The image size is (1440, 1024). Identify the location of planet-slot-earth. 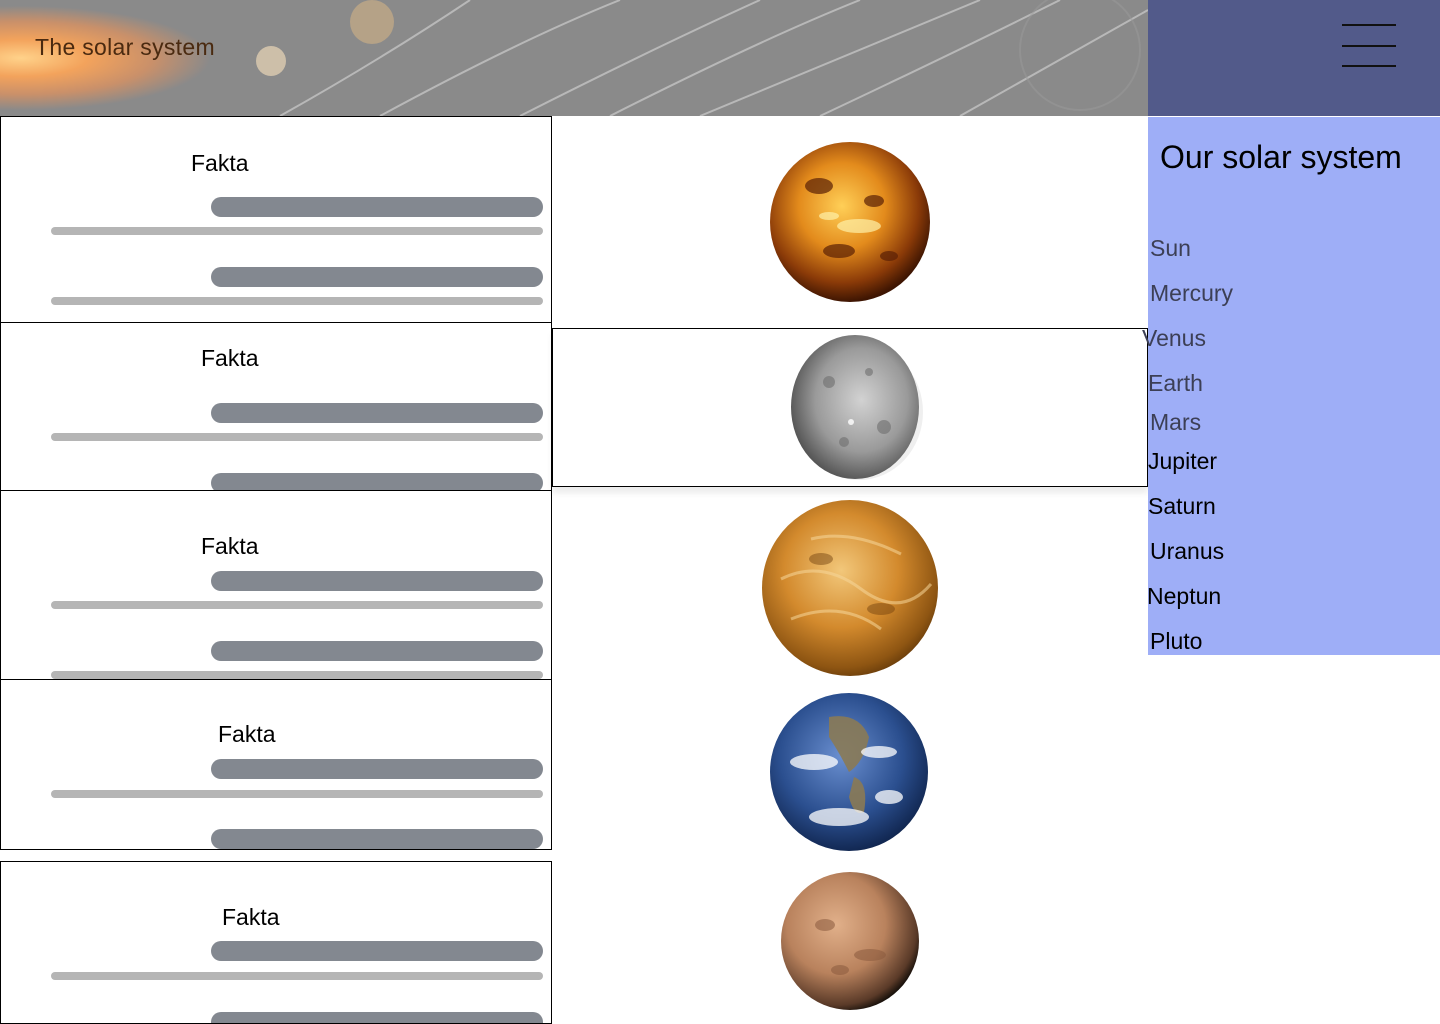
(849, 773).